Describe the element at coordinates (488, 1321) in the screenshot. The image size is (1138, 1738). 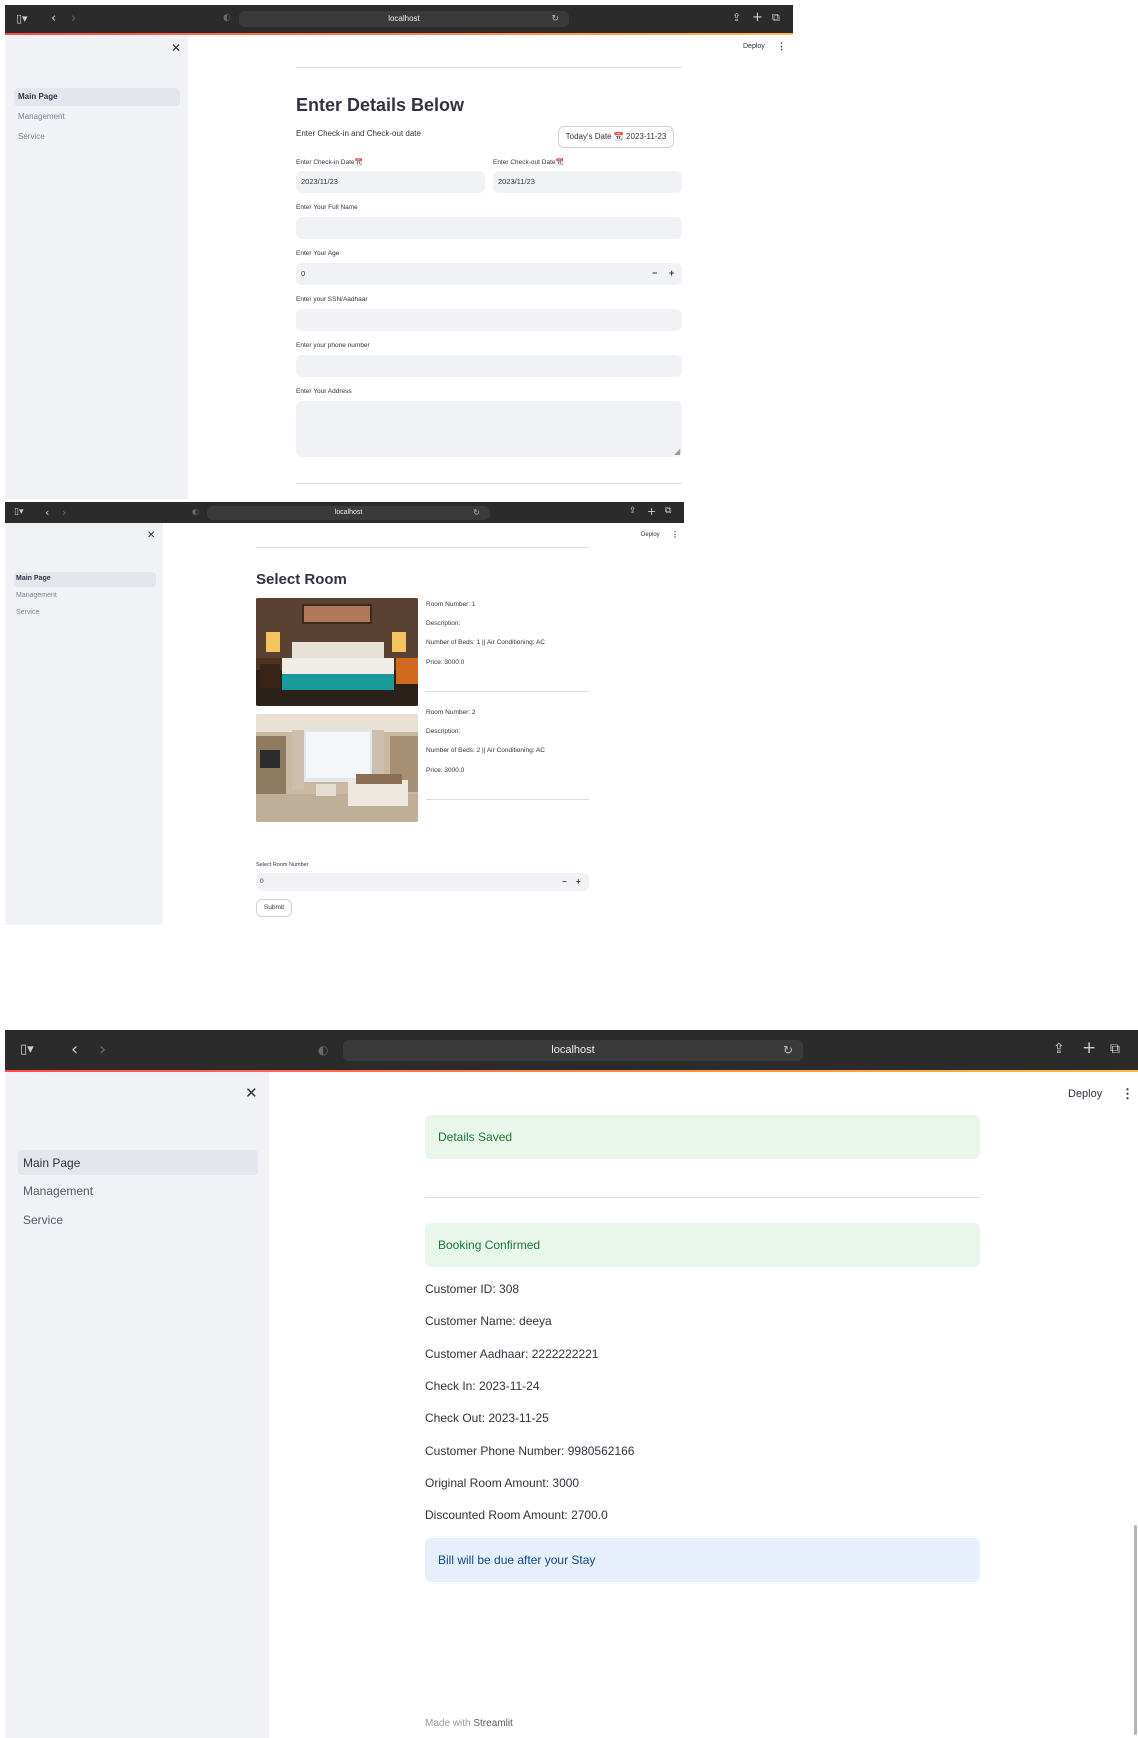
I see `customer-name-text: Customer Name: deeya` at that location.